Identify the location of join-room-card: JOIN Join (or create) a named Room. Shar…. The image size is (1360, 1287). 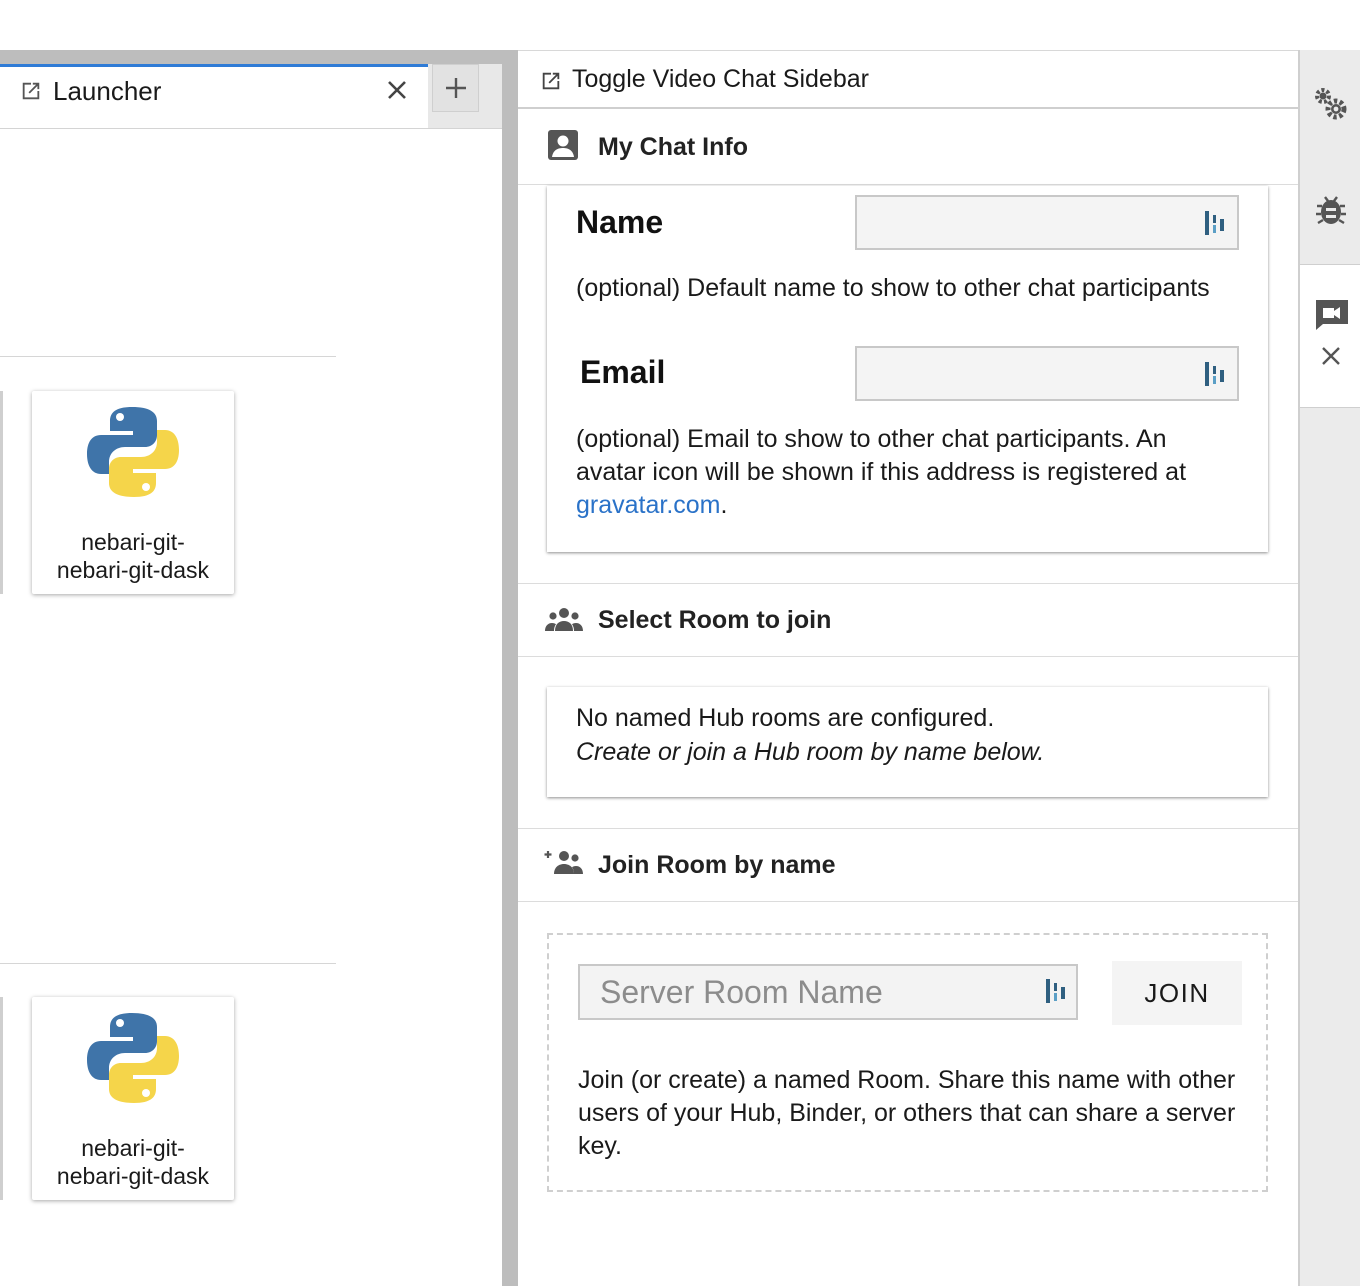
(907, 1062).